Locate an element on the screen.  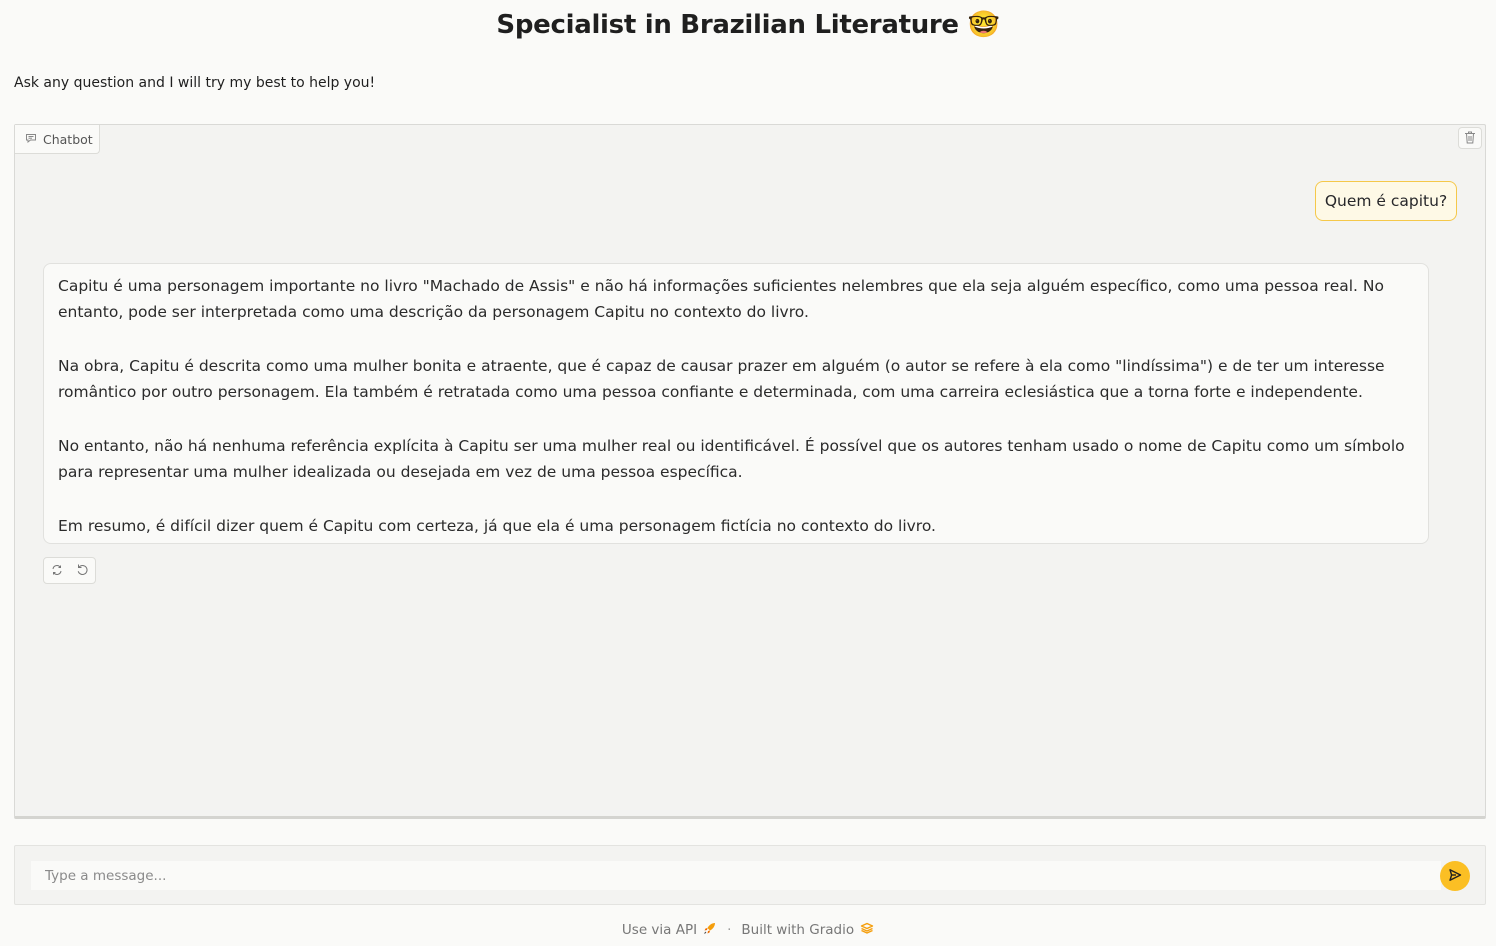
message-actions is located at coordinates (69, 570).